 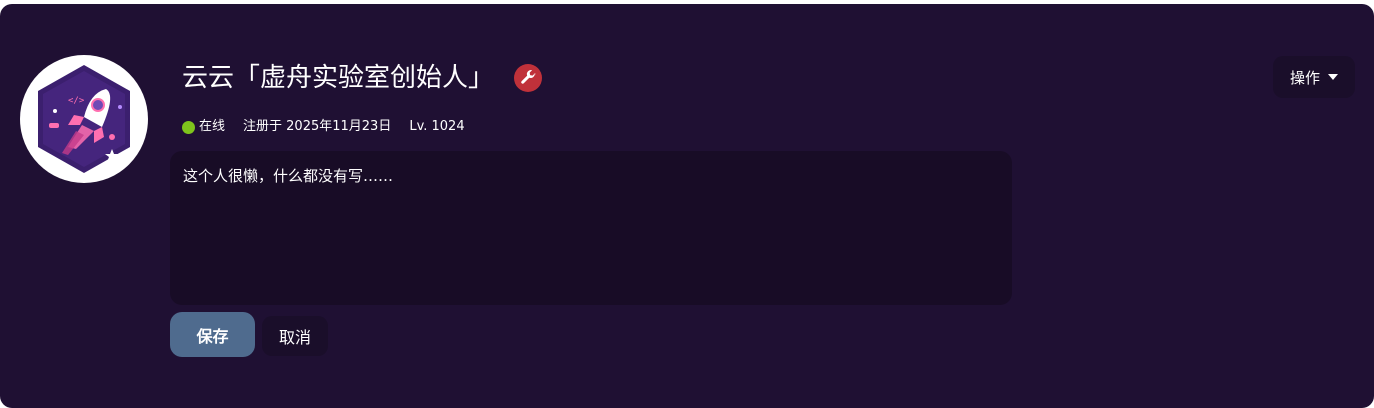 What do you see at coordinates (338, 78) in the screenshot?
I see `user-name: 云云「虚舟实验室创始人」` at bounding box center [338, 78].